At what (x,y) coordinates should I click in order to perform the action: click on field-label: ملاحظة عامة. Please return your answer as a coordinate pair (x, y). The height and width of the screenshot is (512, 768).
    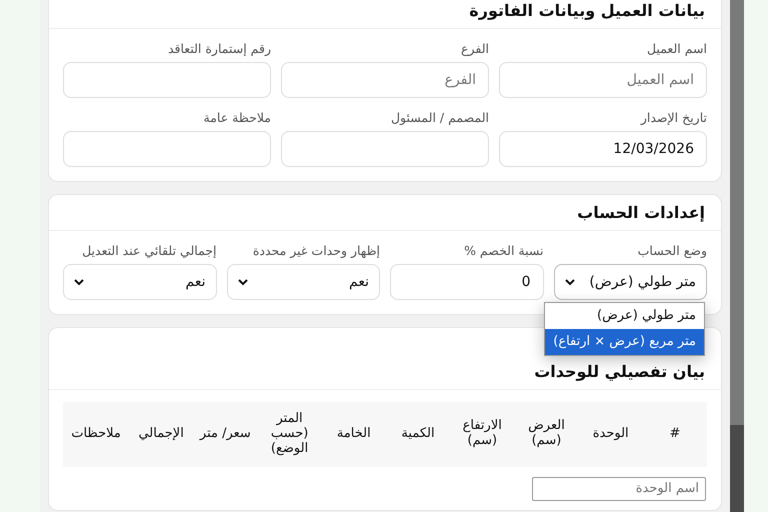
    Looking at the image, I should click on (236, 117).